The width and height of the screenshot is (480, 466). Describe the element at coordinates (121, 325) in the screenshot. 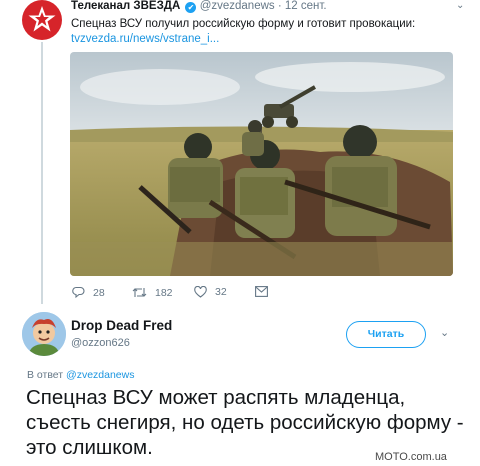

I see `author-name: Drop Dead Fred` at that location.